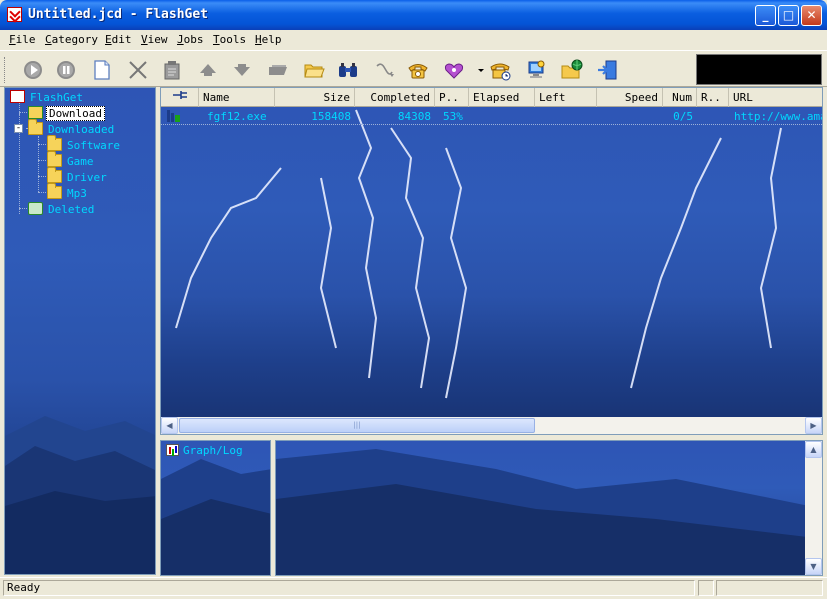  Describe the element at coordinates (413, 40) in the screenshot. I see `menu-bar: File Category Edit View Jobs Tools Help` at that location.